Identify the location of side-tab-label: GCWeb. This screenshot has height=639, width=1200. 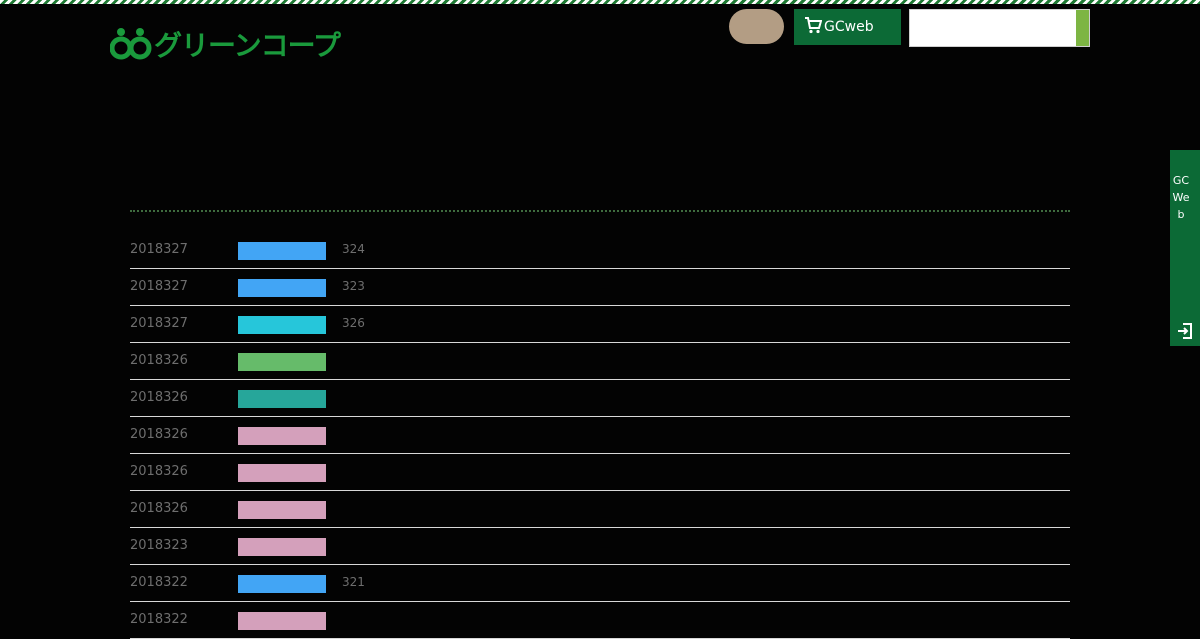
(1181, 197).